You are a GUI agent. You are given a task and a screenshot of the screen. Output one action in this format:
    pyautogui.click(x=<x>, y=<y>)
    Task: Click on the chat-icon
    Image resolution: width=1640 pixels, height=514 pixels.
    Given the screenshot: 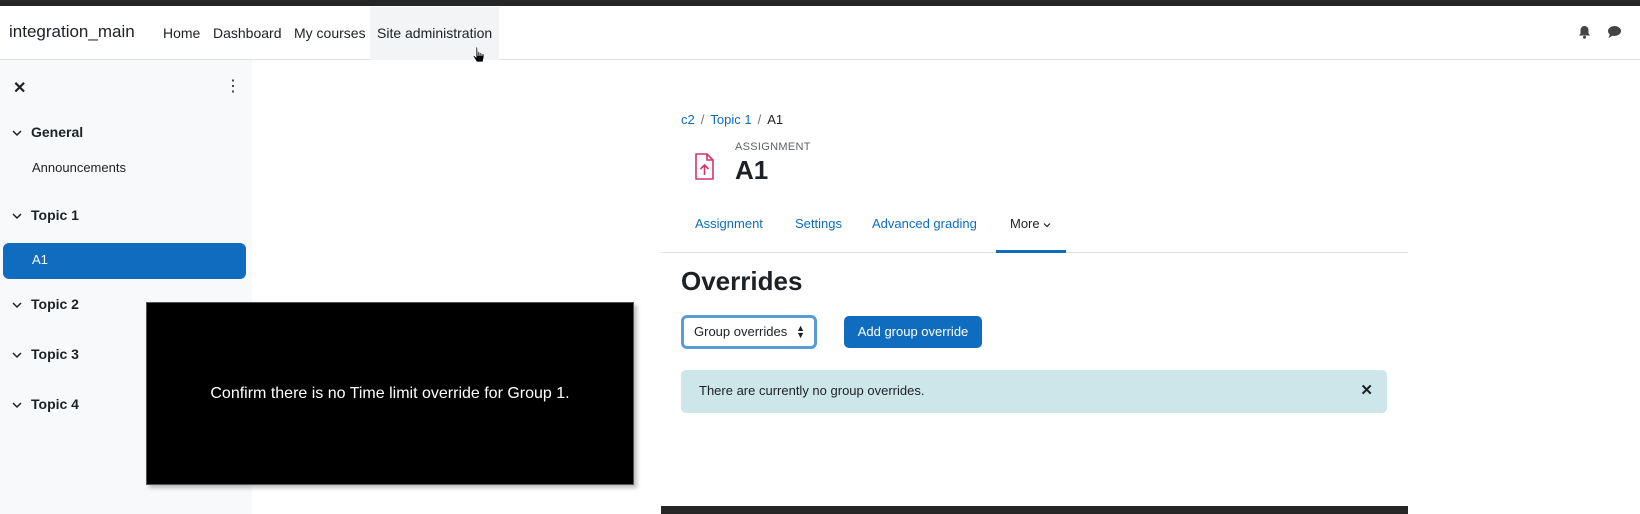 What is the action you would take?
    pyautogui.click(x=1614, y=33)
    